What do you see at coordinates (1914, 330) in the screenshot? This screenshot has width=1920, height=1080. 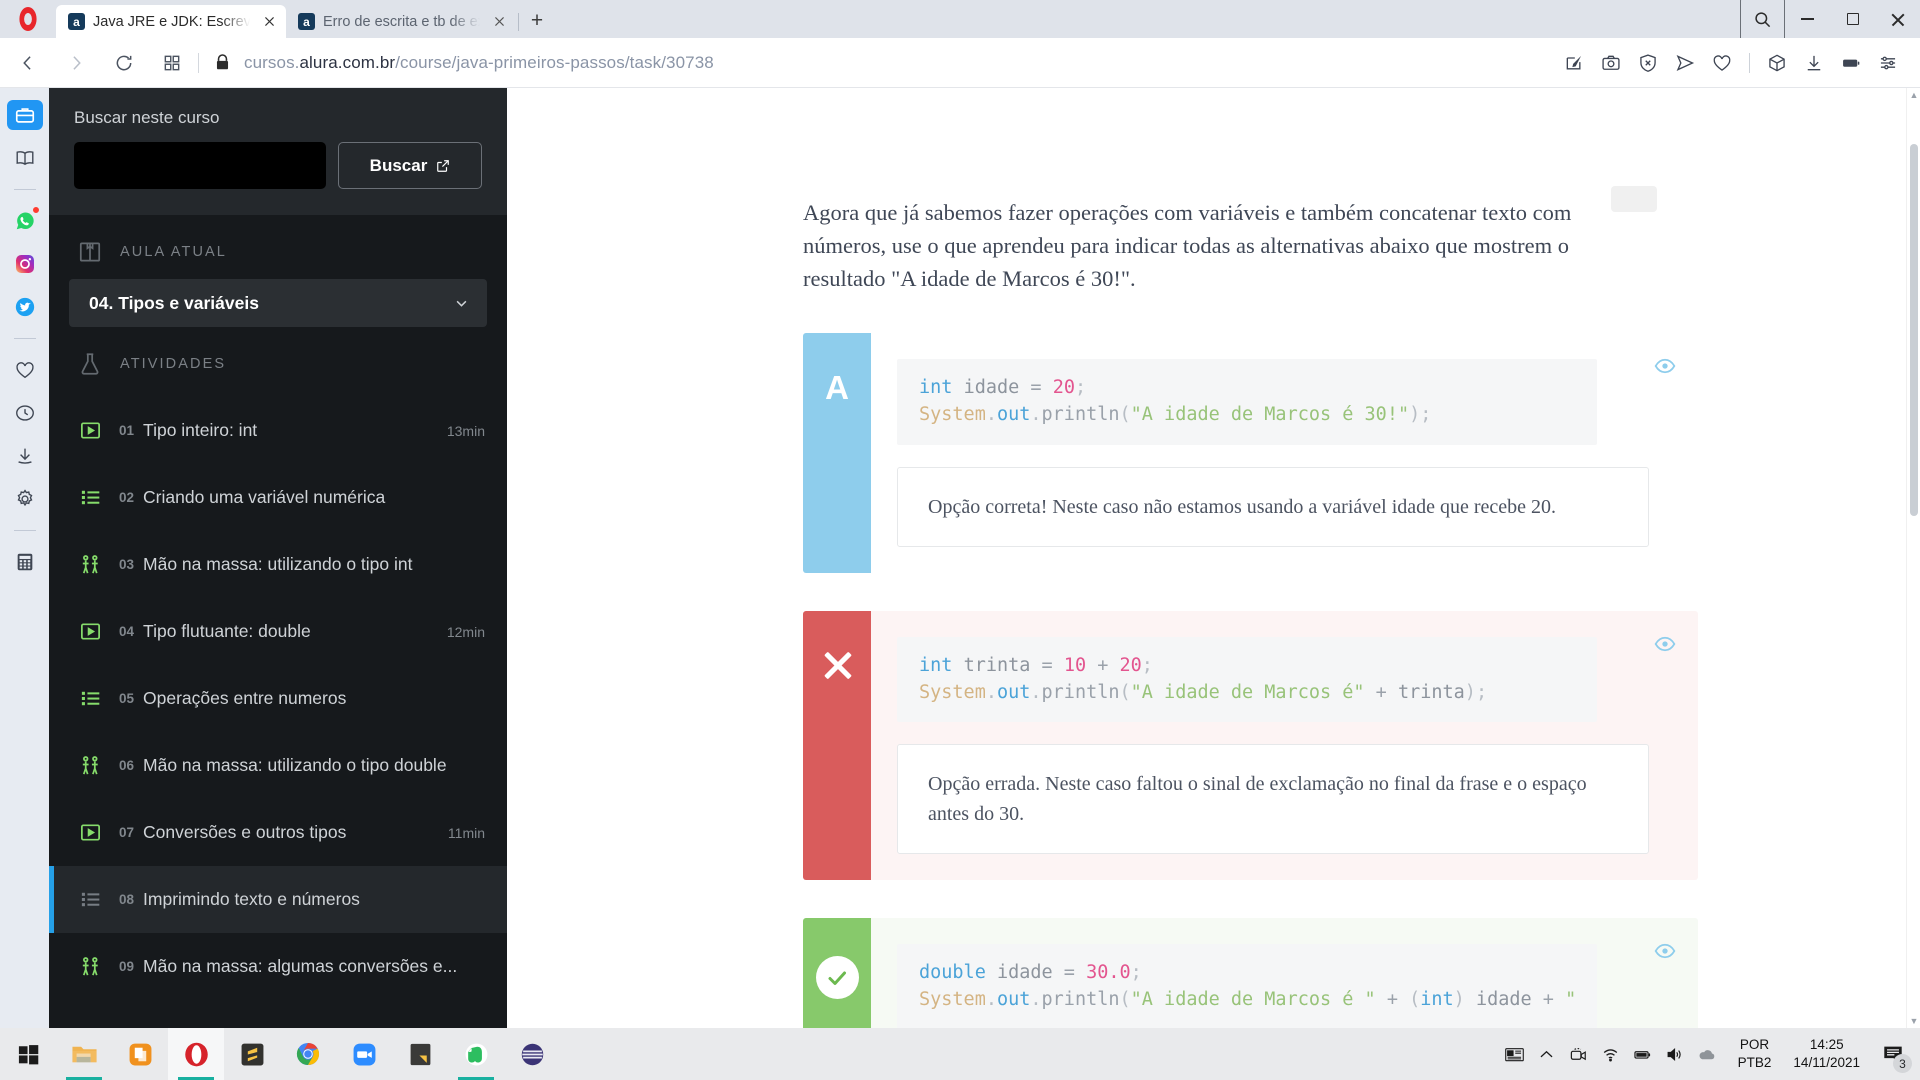 I see `page-scrollbar-thumb` at bounding box center [1914, 330].